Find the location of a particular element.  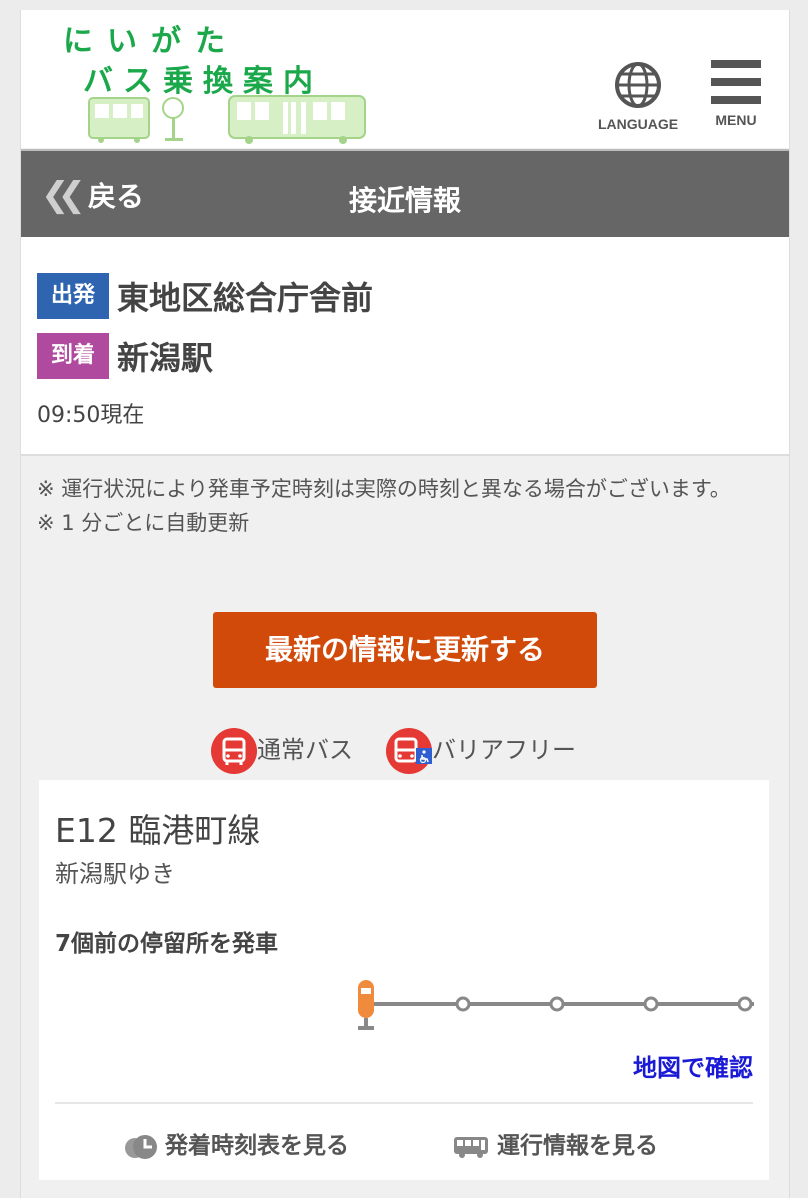

logo-text-line1: にいがた is located at coordinates (151, 41).